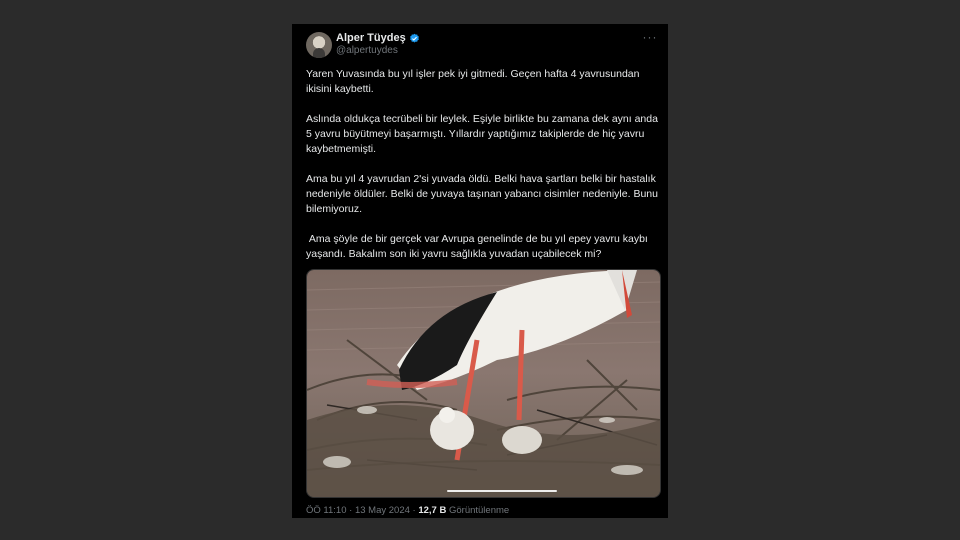  What do you see at coordinates (432, 510) in the screenshot?
I see `views-count: 12,7 B` at bounding box center [432, 510].